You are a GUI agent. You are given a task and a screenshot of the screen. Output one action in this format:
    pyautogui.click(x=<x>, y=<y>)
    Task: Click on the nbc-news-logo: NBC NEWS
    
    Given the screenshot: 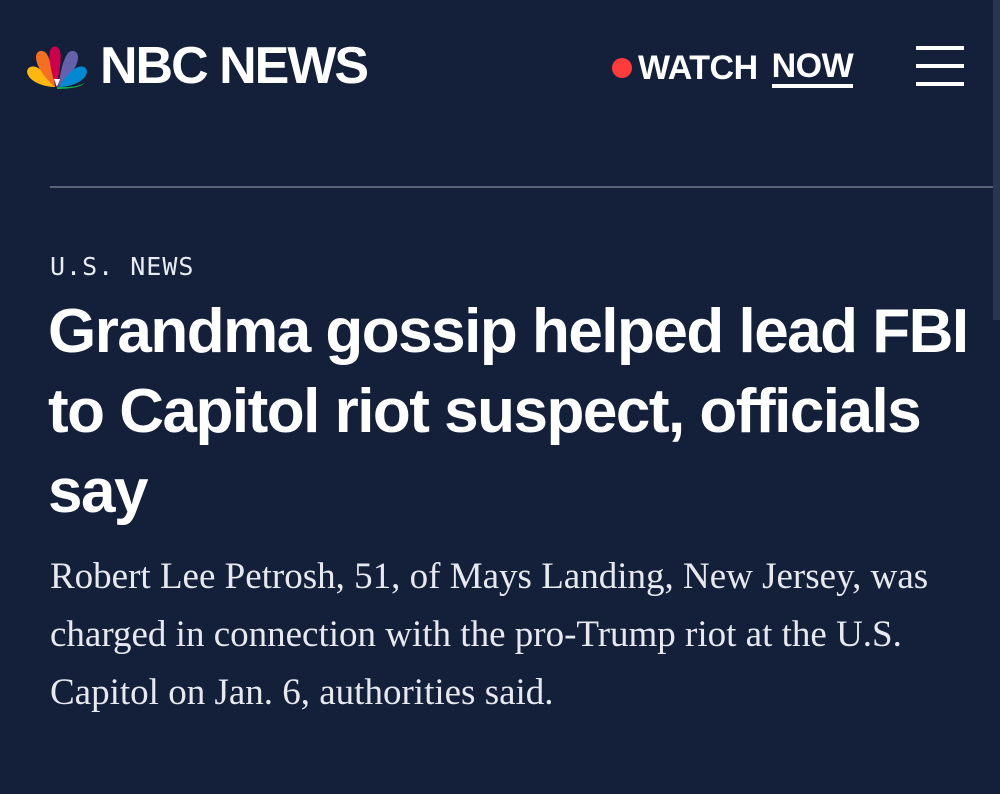 What is the action you would take?
    pyautogui.click(x=196, y=66)
    